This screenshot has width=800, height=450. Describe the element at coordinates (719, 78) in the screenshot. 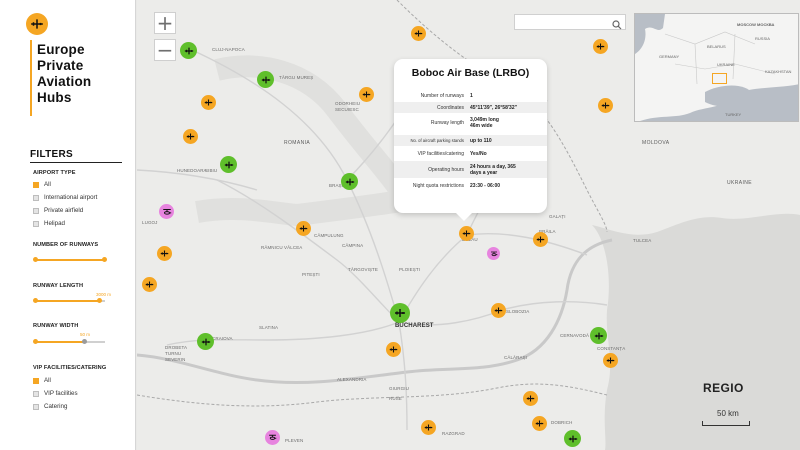

I see `viewport-indicator` at that location.